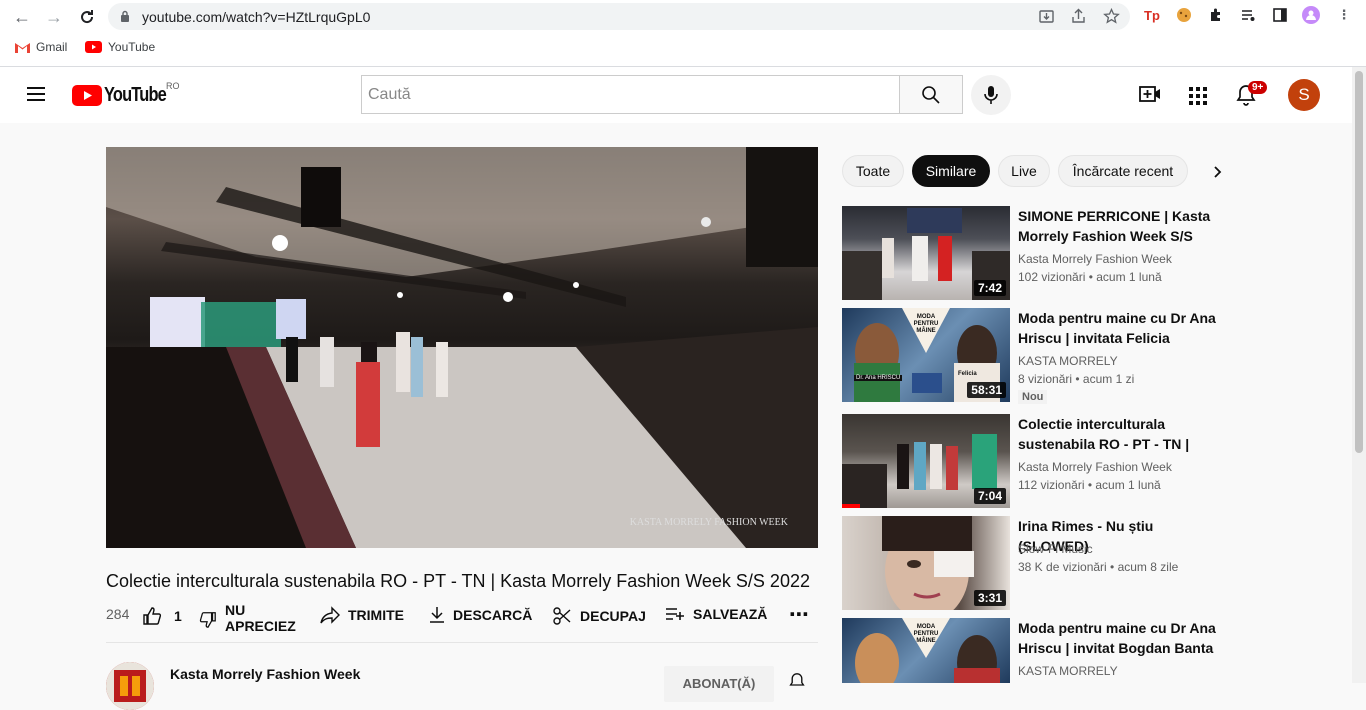  What do you see at coordinates (1033, 397) in the screenshot?
I see `new-badge: Nou` at bounding box center [1033, 397].